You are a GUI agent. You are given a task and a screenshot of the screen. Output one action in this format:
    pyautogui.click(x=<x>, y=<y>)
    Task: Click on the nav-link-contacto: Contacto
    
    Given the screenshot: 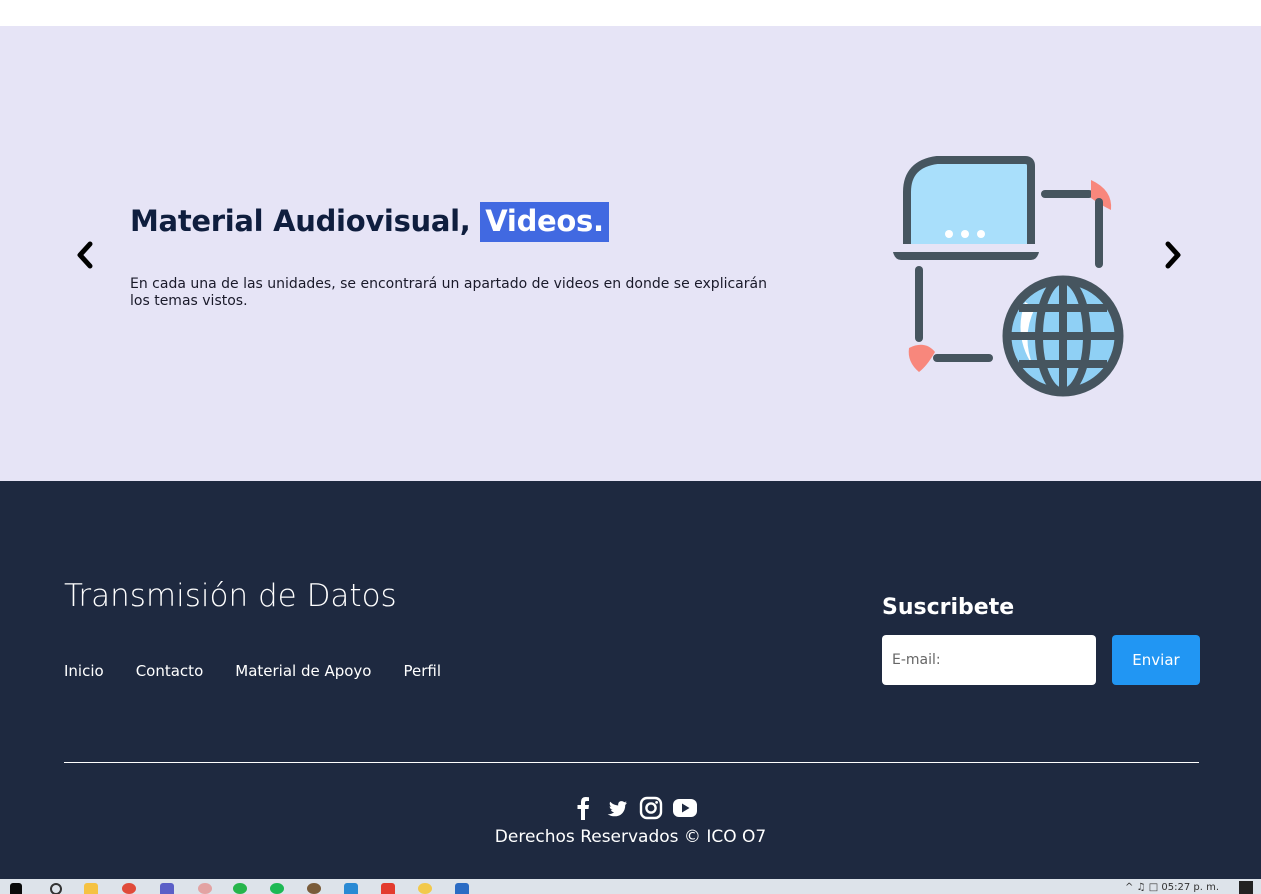 What is the action you would take?
    pyautogui.click(x=170, y=671)
    